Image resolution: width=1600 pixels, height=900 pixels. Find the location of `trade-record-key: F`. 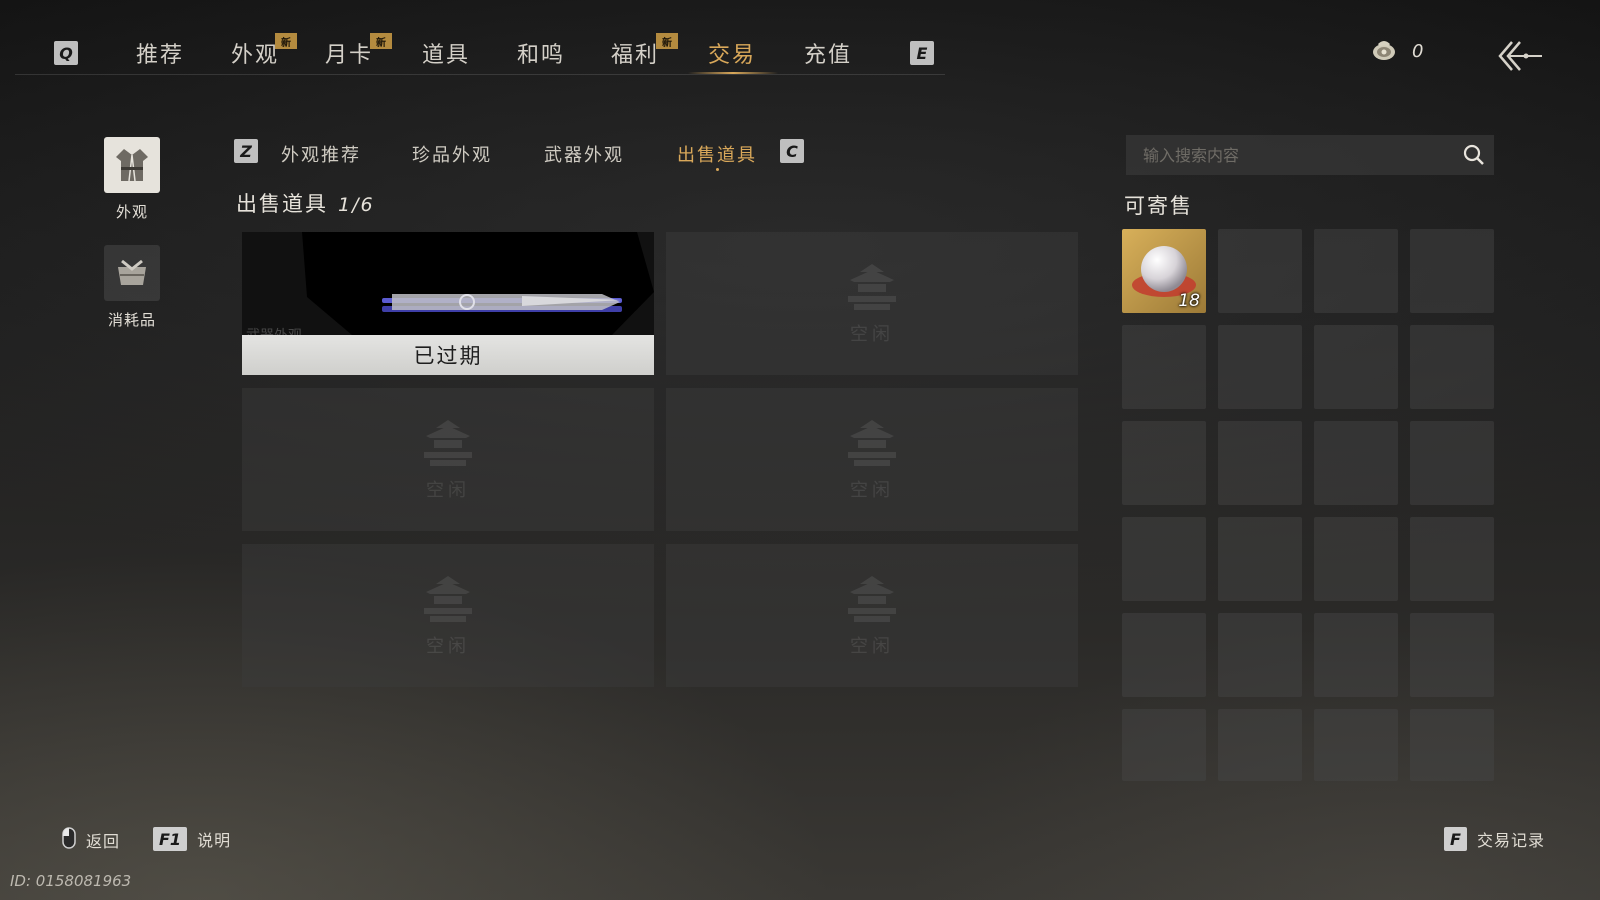

trade-record-key: F is located at coordinates (1455, 839).